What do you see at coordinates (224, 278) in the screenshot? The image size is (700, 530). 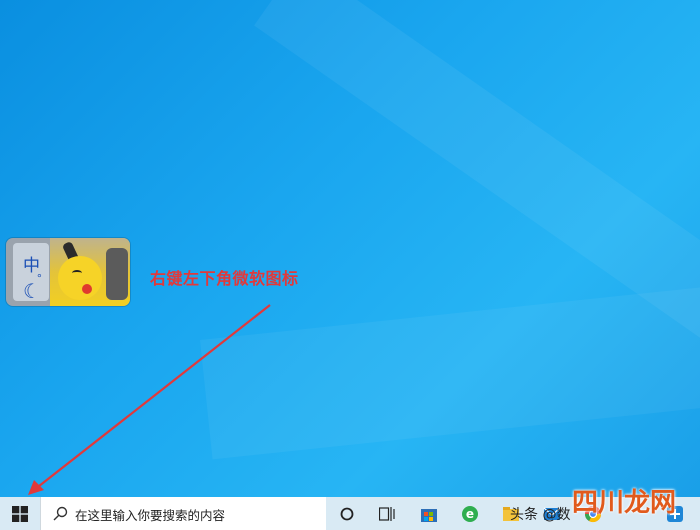 I see `annotation-text: 右键左下角微软图标` at bounding box center [224, 278].